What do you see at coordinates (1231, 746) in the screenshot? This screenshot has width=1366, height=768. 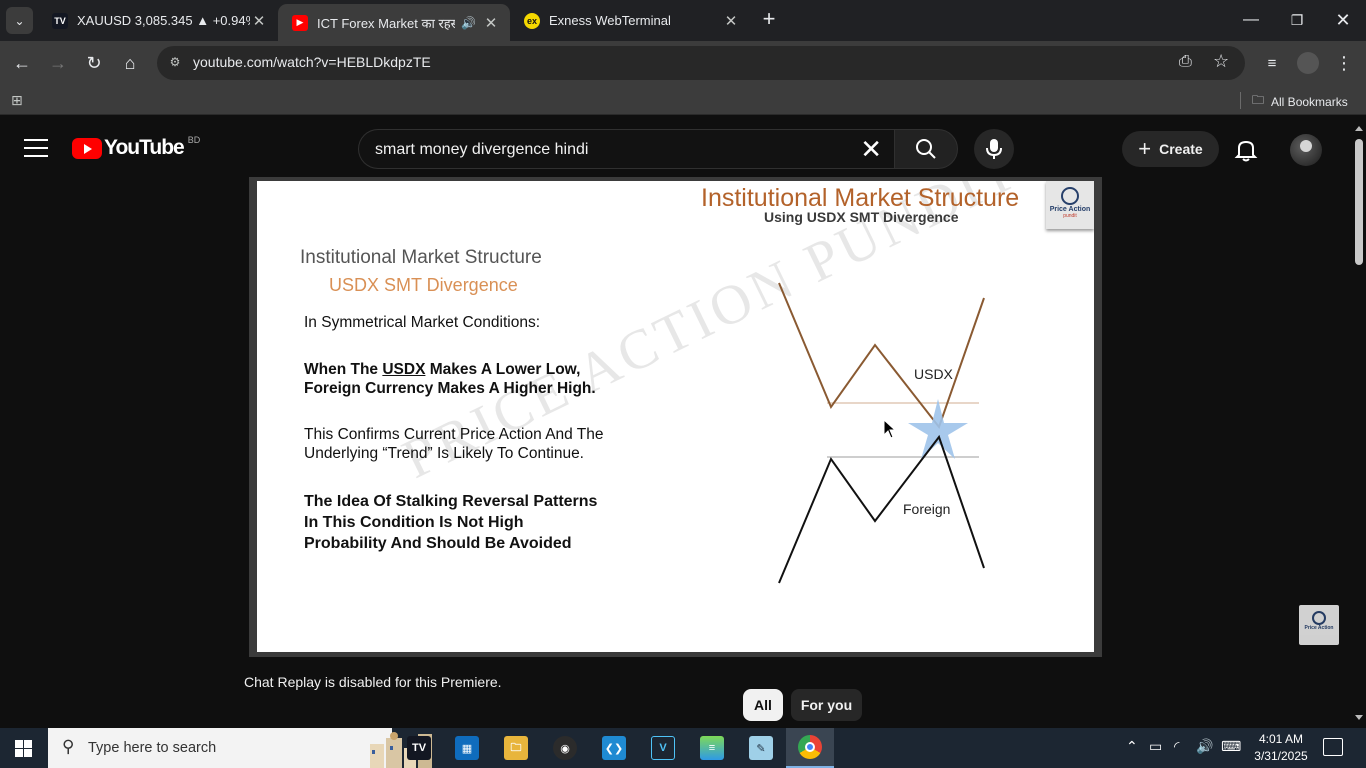 I see `keyboard-icon: ⌨` at bounding box center [1231, 746].